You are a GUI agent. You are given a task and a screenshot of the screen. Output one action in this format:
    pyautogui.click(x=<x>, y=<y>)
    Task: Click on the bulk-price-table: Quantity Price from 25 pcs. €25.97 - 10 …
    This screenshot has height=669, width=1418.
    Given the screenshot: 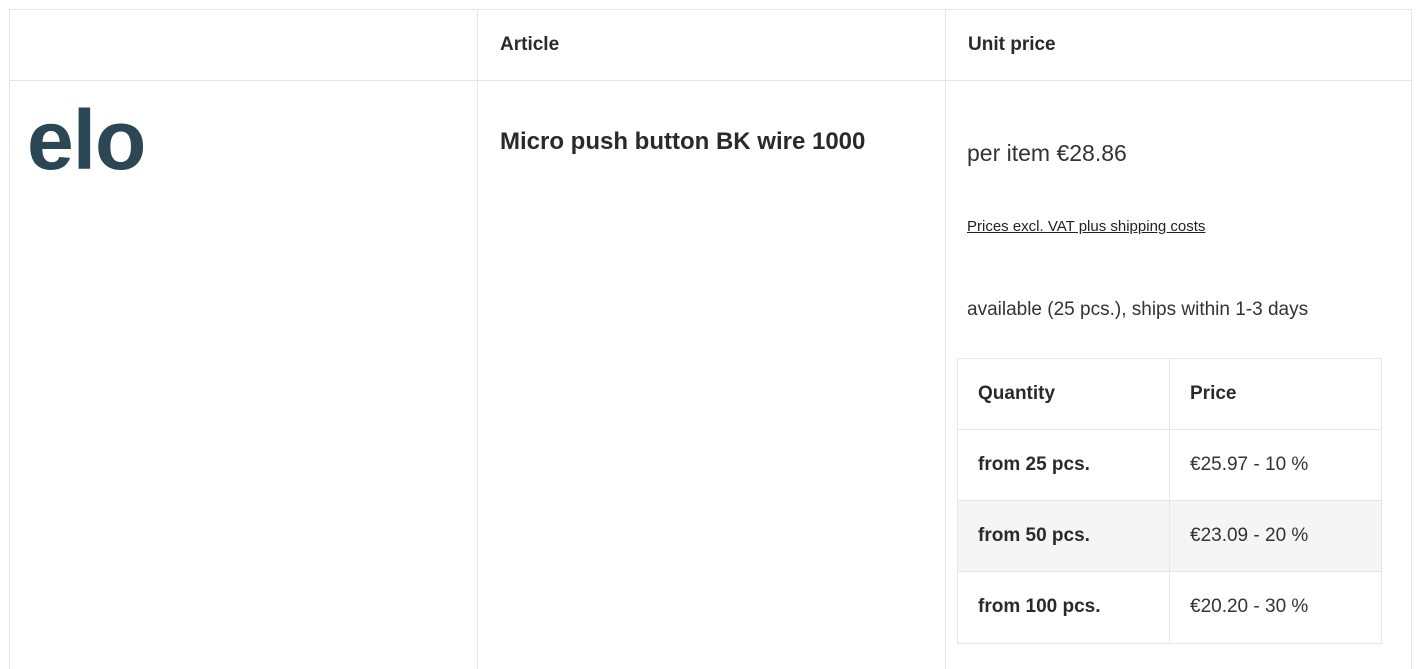 What is the action you would take?
    pyautogui.click(x=1169, y=501)
    